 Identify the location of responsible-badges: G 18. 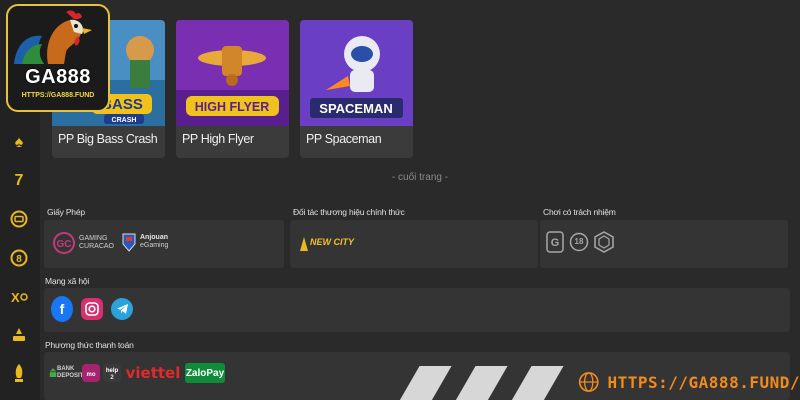
(580, 242).